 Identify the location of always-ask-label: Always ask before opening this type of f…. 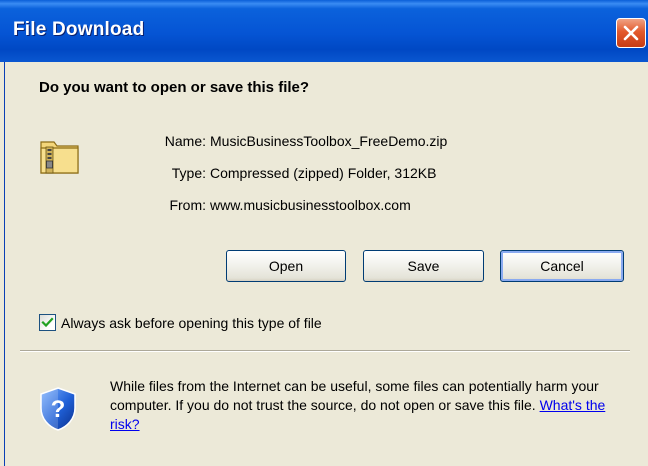
(191, 323).